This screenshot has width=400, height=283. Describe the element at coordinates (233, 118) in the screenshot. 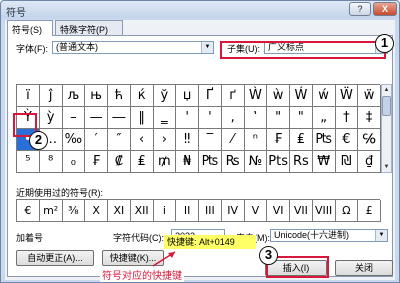

I see `symbol-cell: ‚` at that location.